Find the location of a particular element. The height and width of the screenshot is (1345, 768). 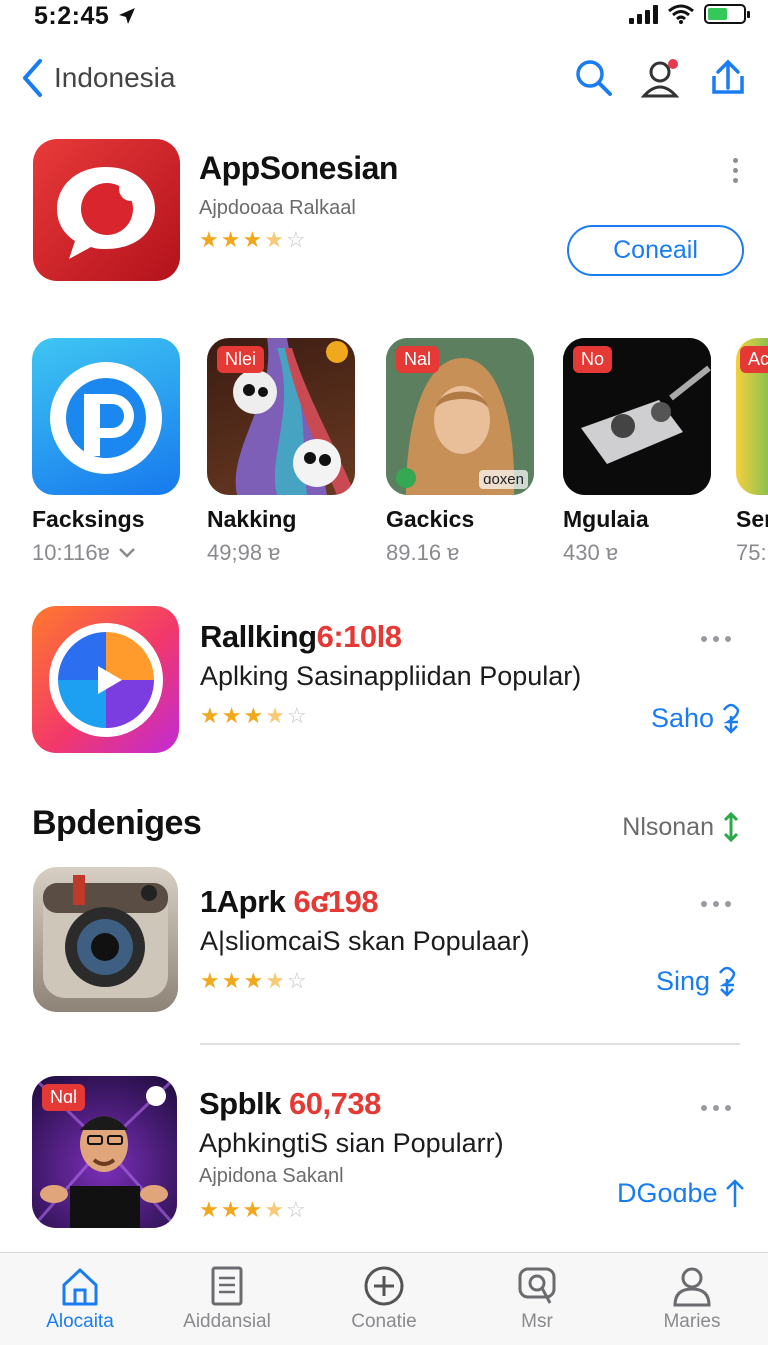

tab-bar: Alocaita Aiddansial Conatie Msr Maries is located at coordinates (384, 1298).